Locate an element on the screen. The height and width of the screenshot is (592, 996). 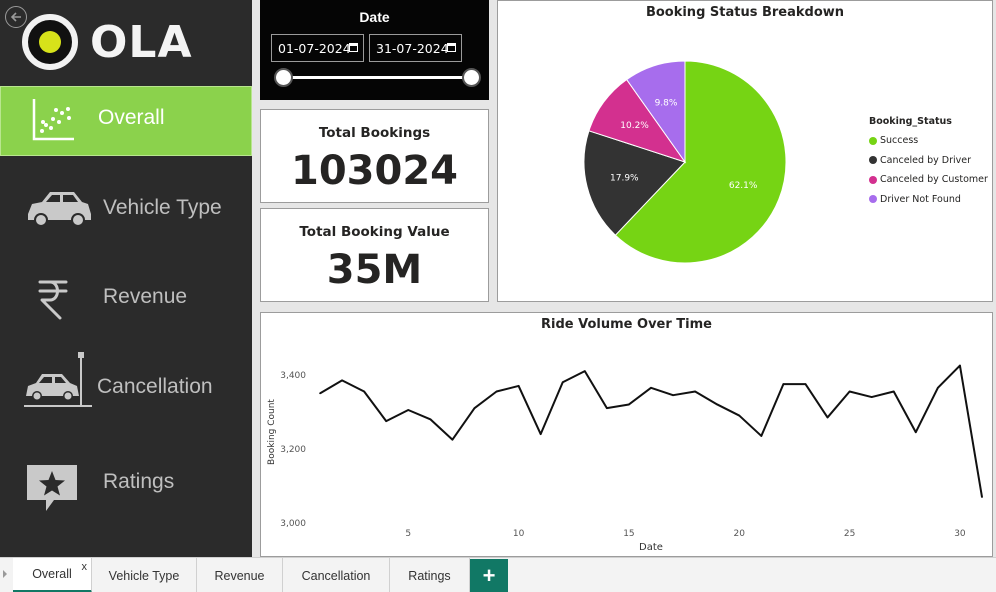
legend-label: Canceled by Customer is located at coordinates (934, 180).